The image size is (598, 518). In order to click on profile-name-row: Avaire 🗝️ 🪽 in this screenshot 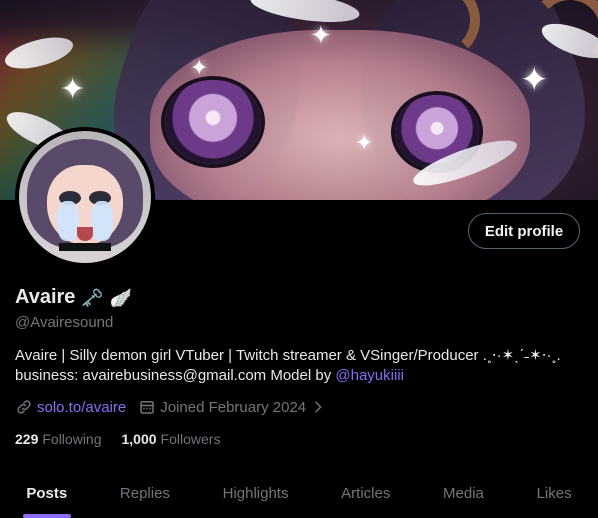, I will do `click(73, 297)`.